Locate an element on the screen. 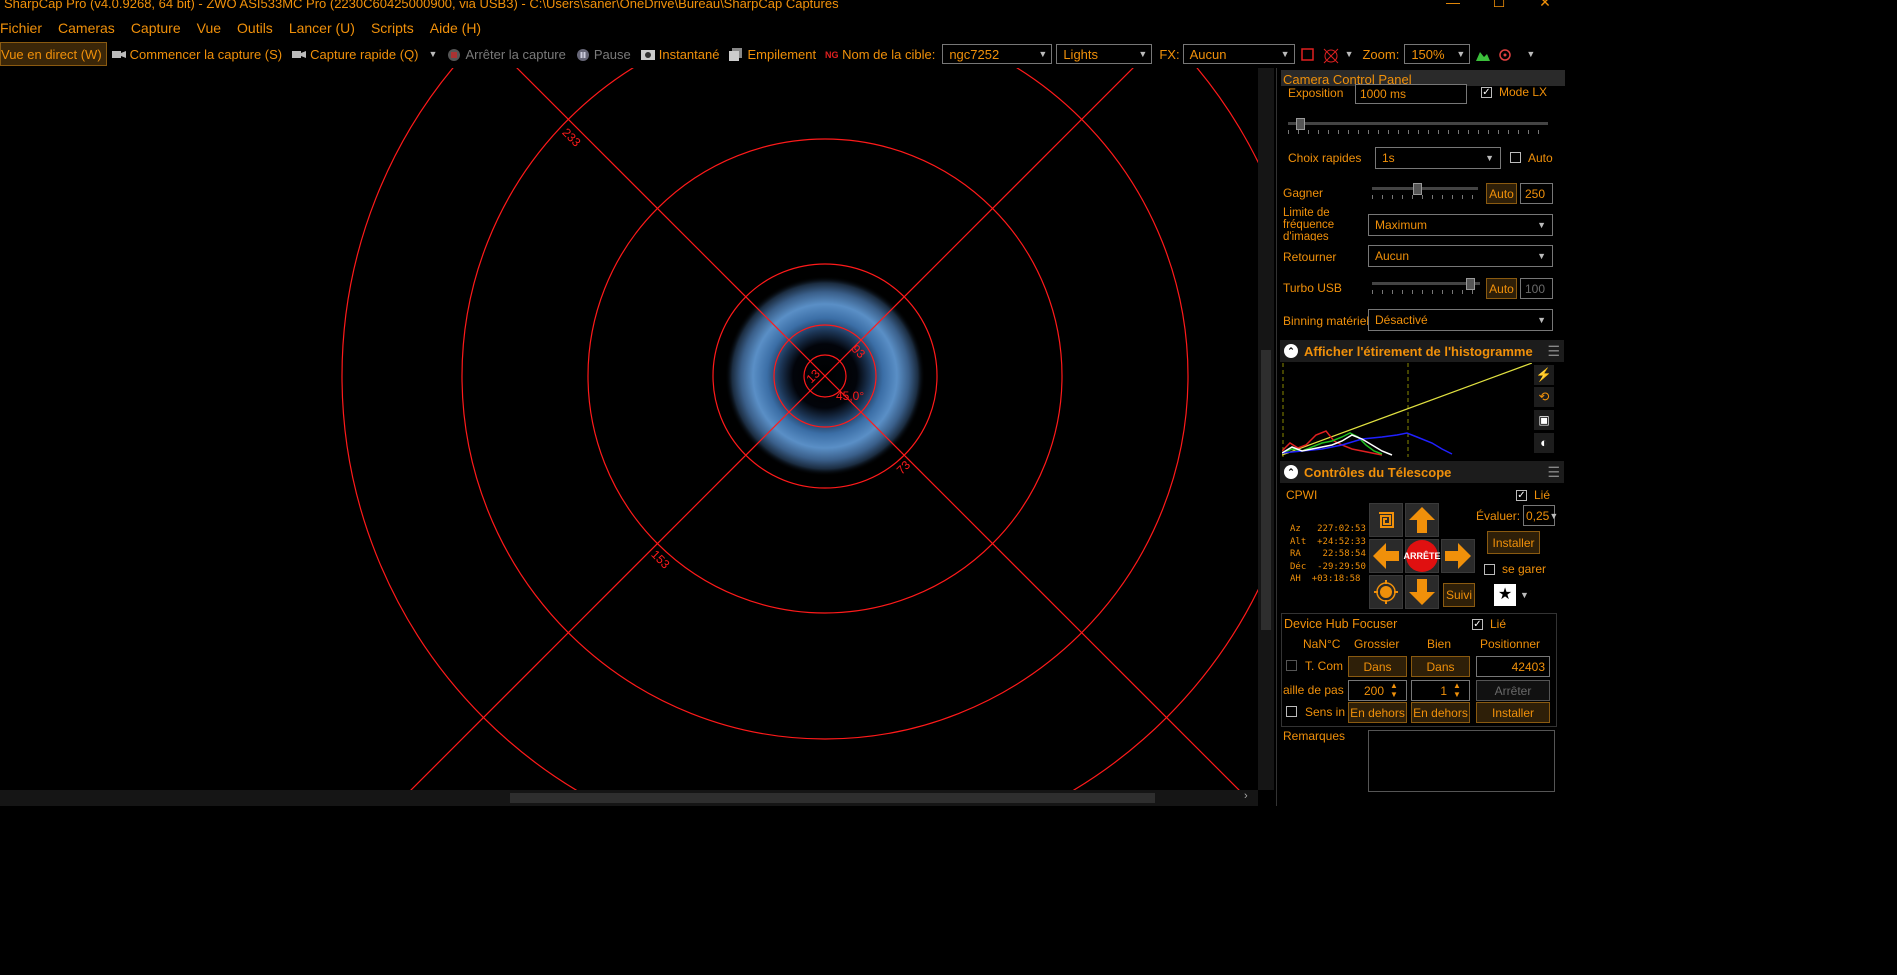 The height and width of the screenshot is (975, 1897). reset-icon: ⟲ is located at coordinates (1544, 397).